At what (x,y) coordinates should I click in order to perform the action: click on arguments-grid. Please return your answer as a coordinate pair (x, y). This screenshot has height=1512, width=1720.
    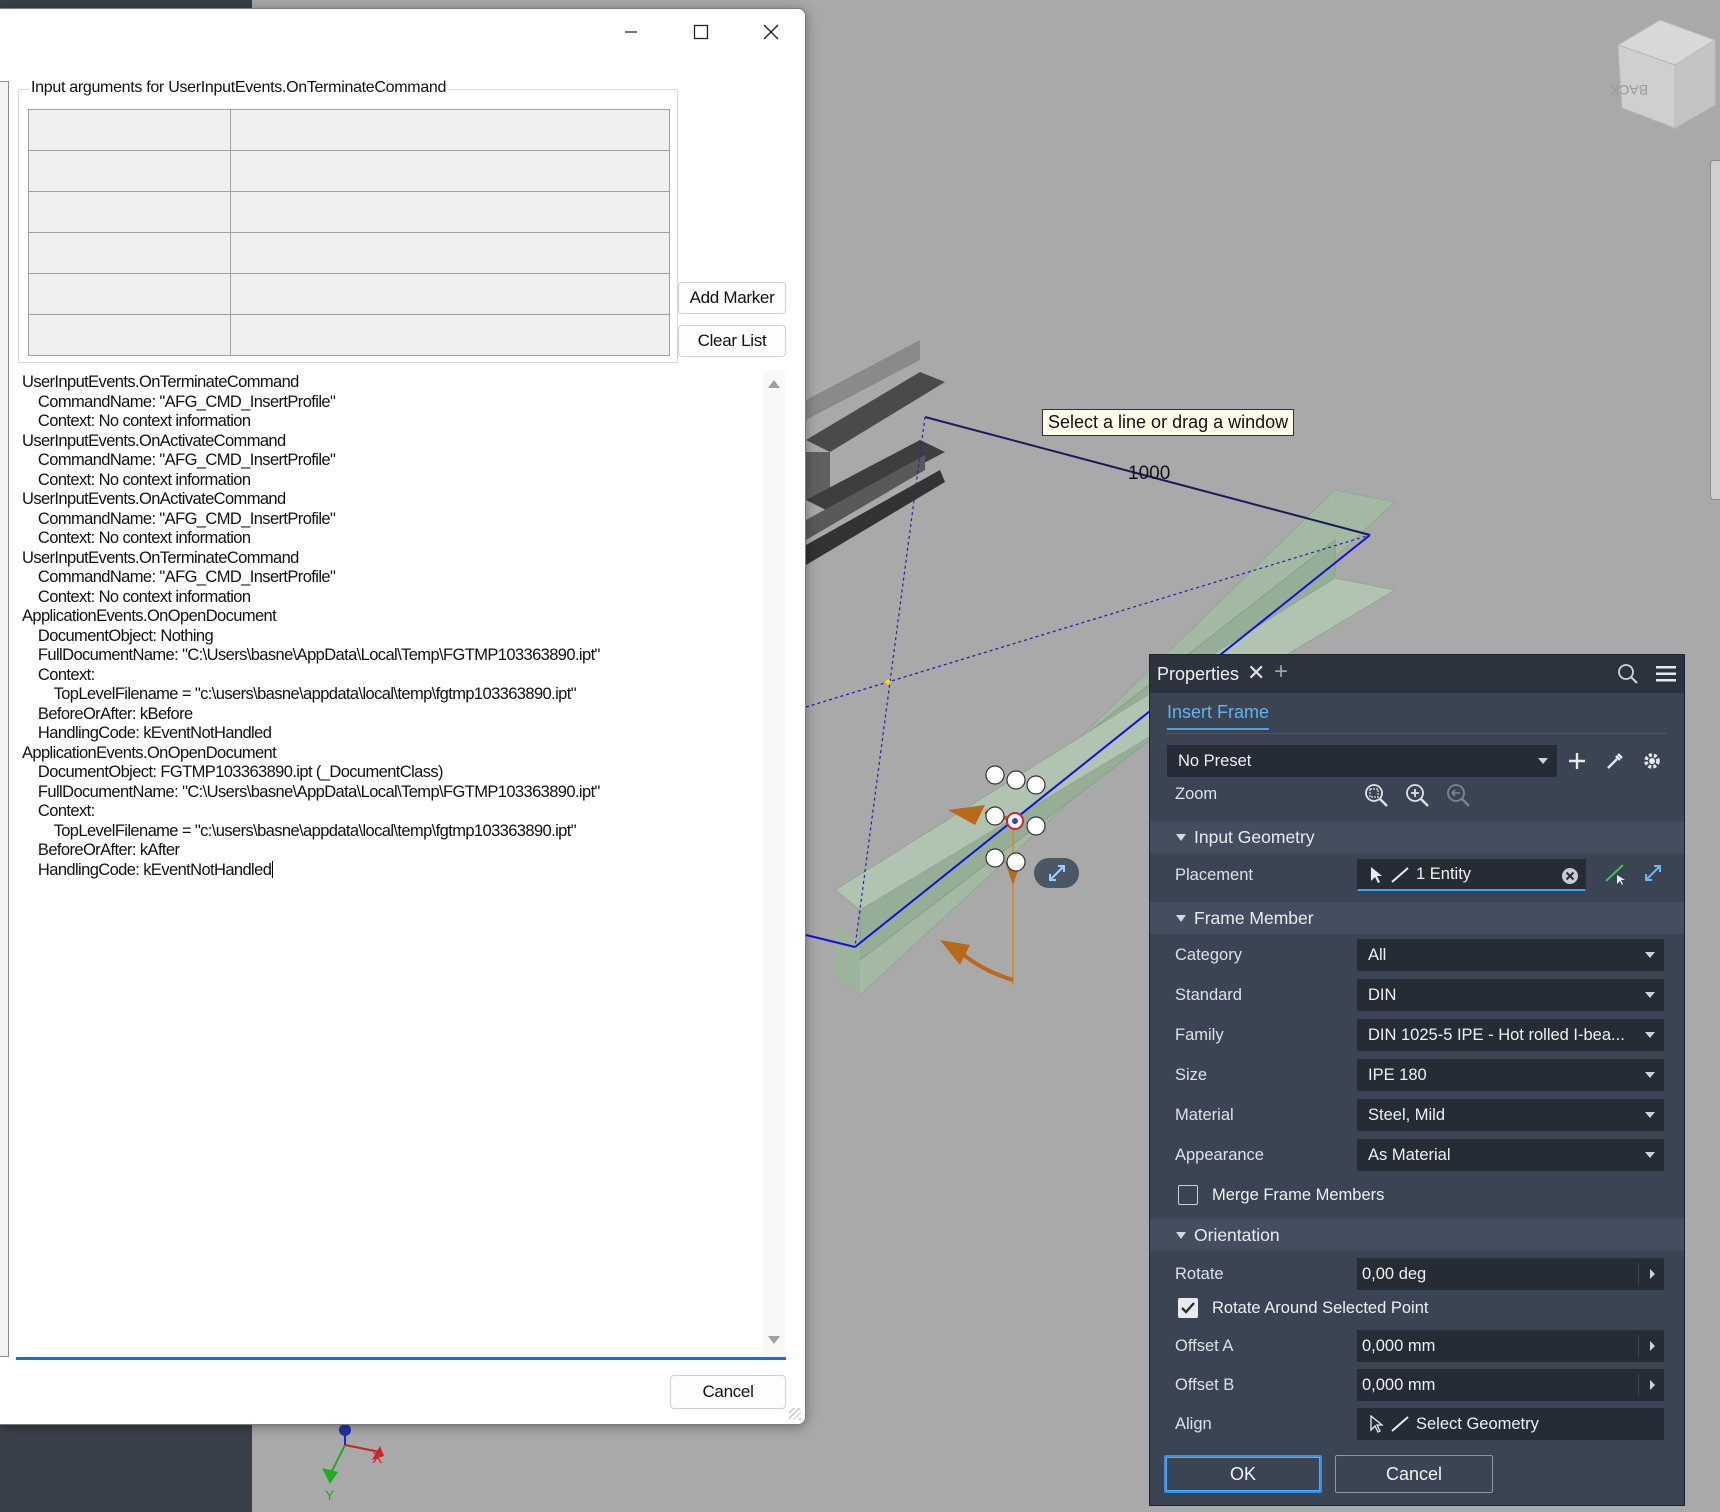
    Looking at the image, I should click on (349, 232).